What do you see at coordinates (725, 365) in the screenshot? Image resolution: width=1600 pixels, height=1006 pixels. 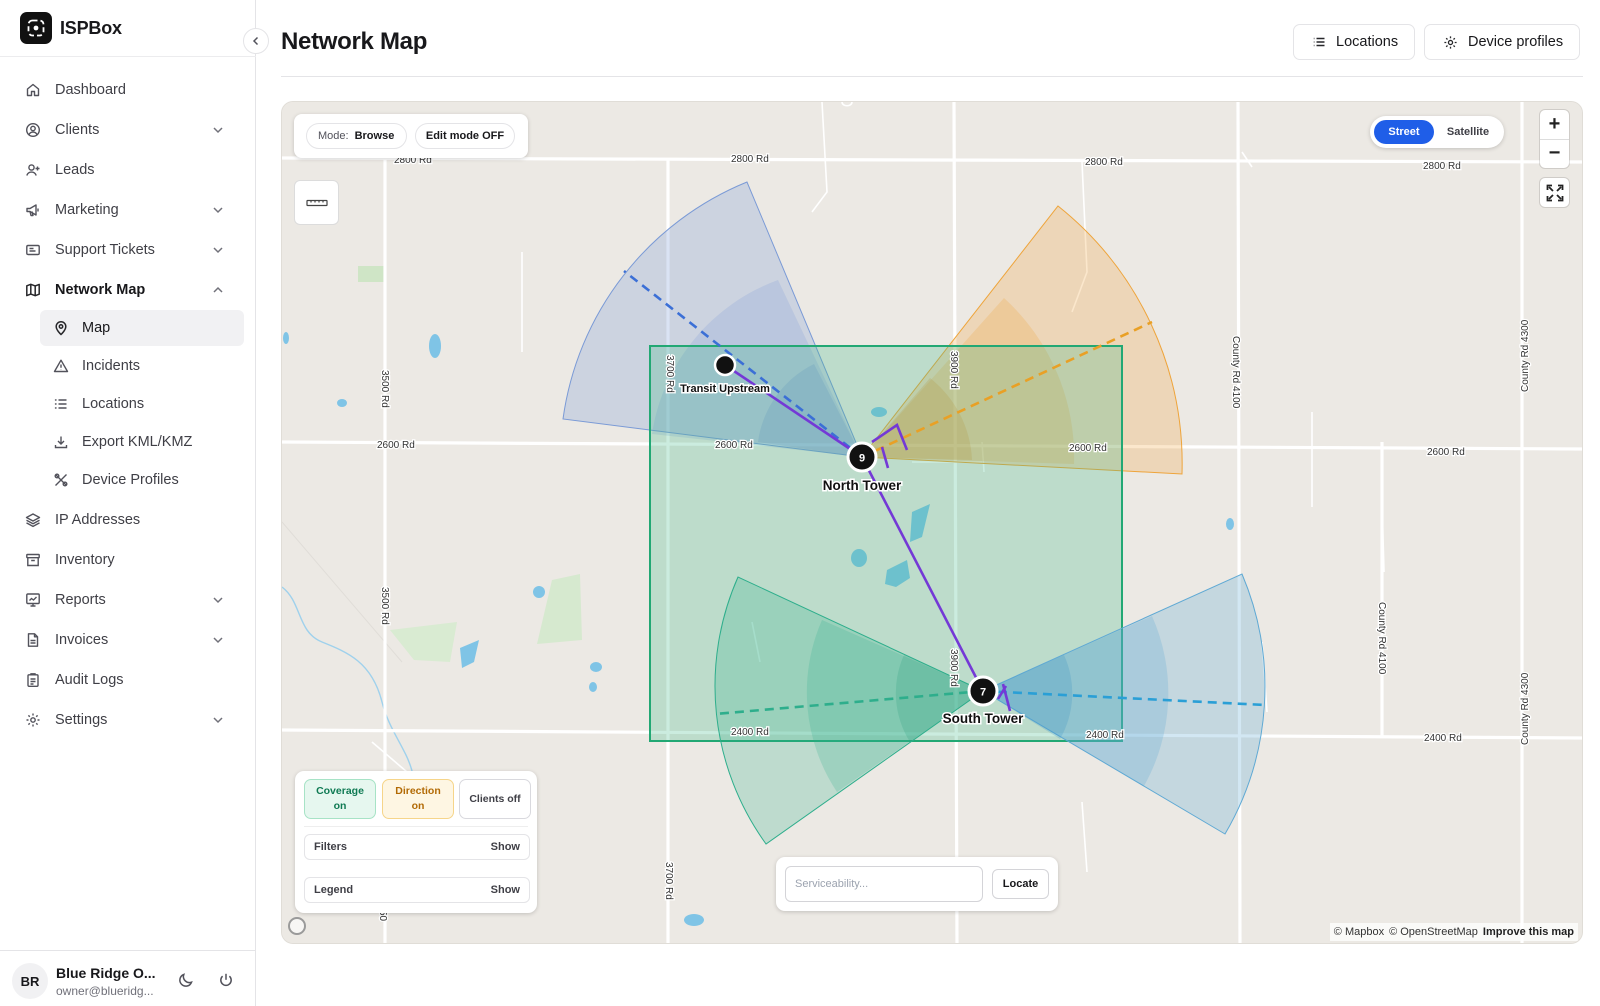 I see `tower-transit-upstream` at bounding box center [725, 365].